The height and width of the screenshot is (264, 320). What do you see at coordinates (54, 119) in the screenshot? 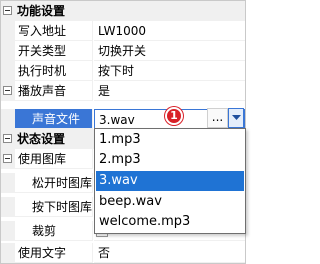
I see `property-name: 声音文件` at bounding box center [54, 119].